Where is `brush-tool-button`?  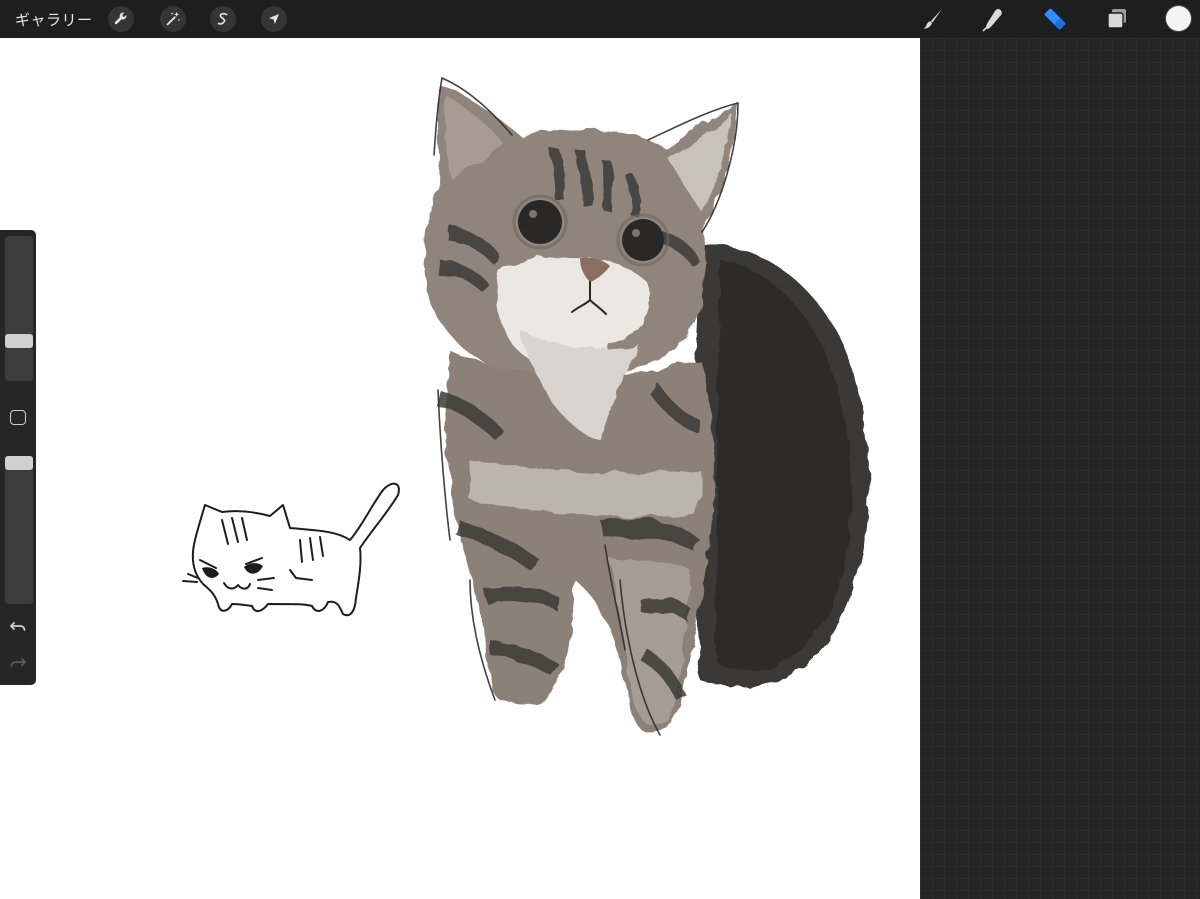 brush-tool-button is located at coordinates (933, 19).